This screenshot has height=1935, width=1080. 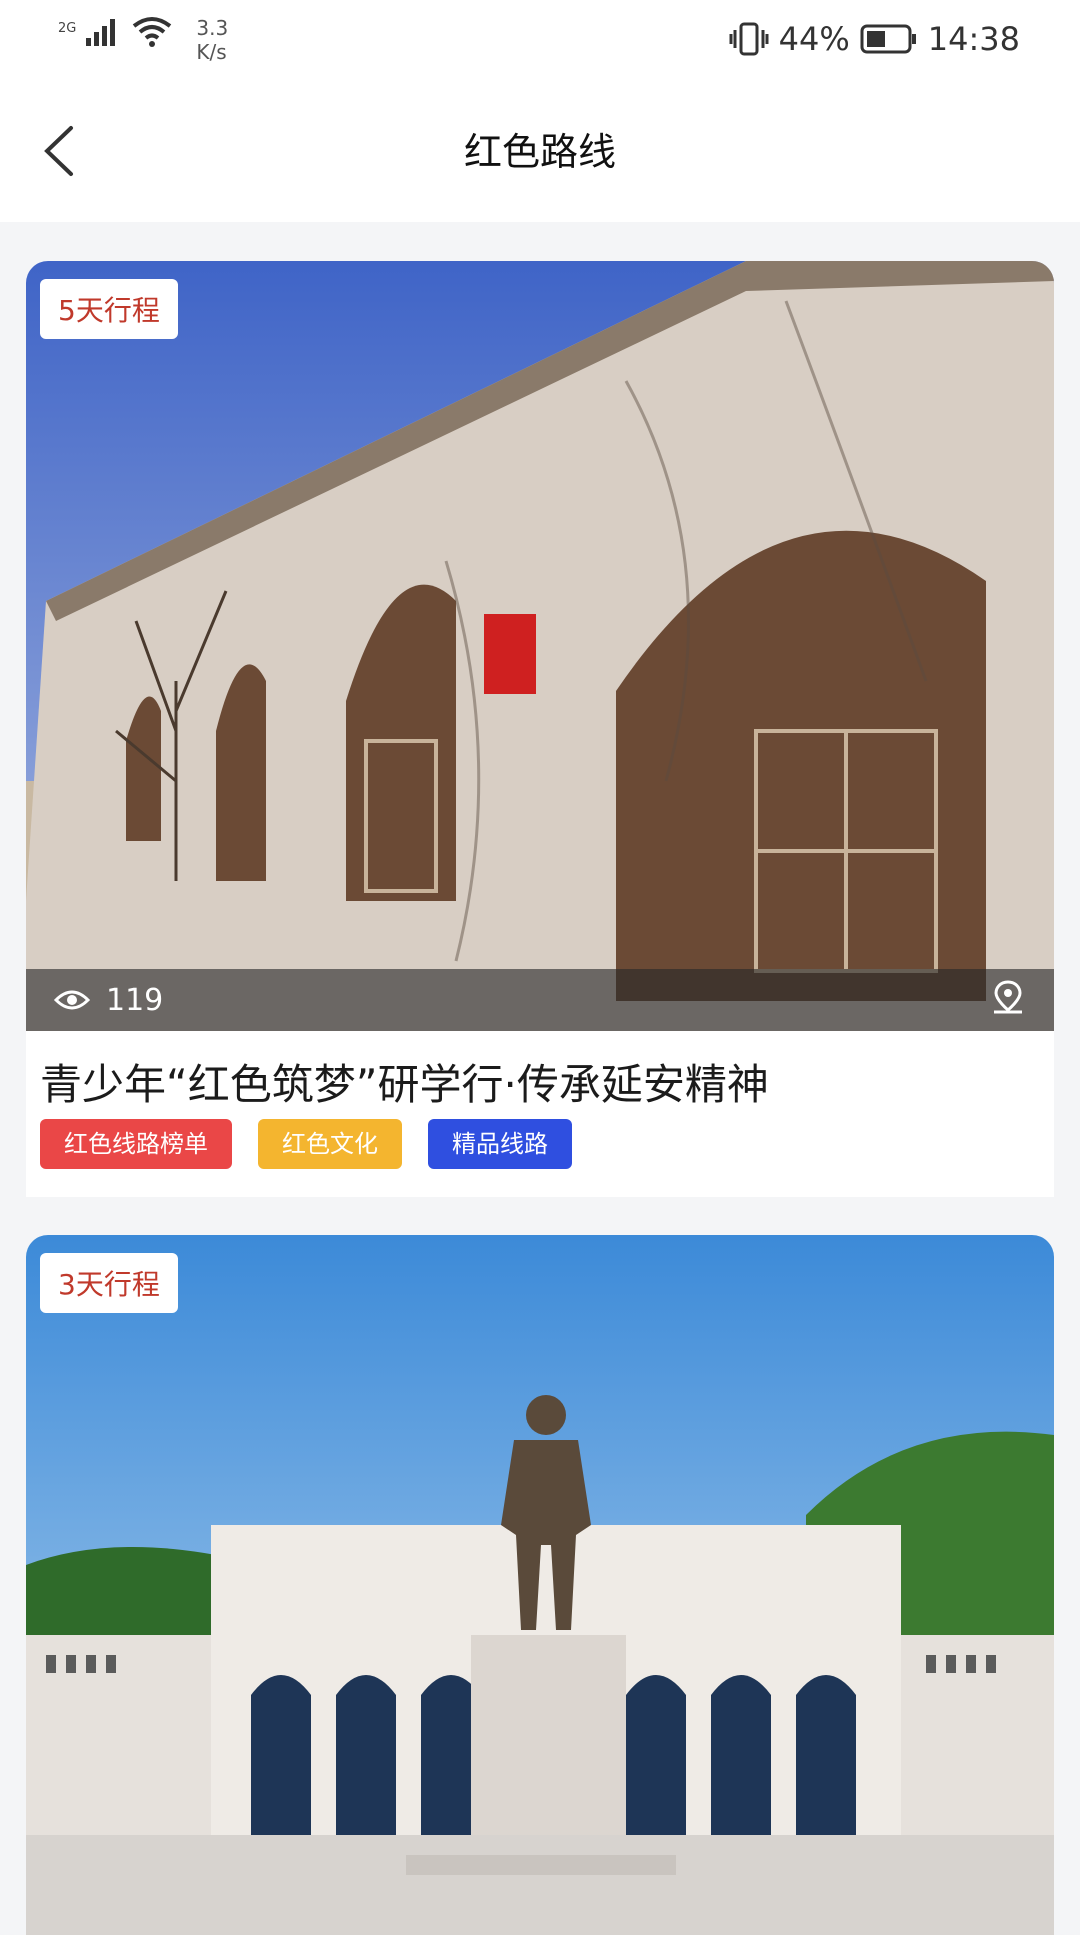 I want to click on battery-icon, so click(x=888, y=39).